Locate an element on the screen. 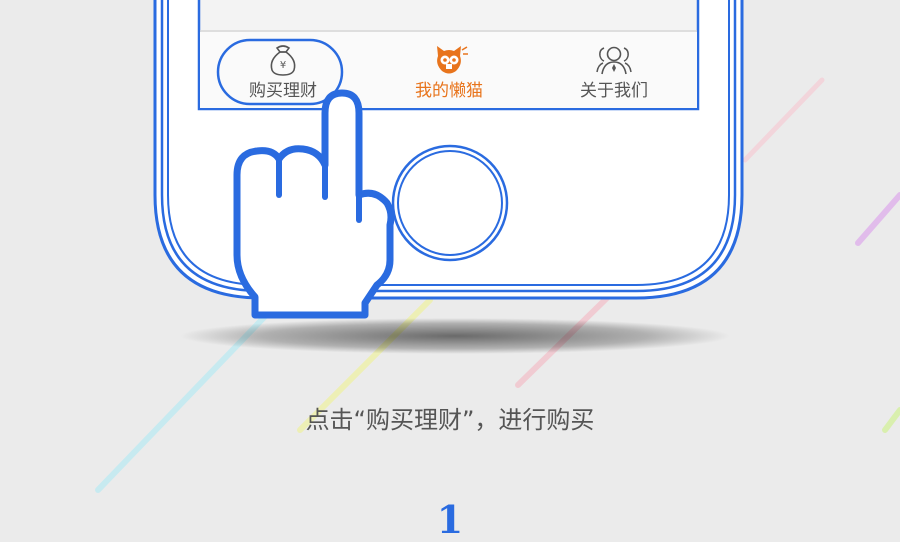 This screenshot has width=900, height=542. cat-icon is located at coordinates (452, 60).